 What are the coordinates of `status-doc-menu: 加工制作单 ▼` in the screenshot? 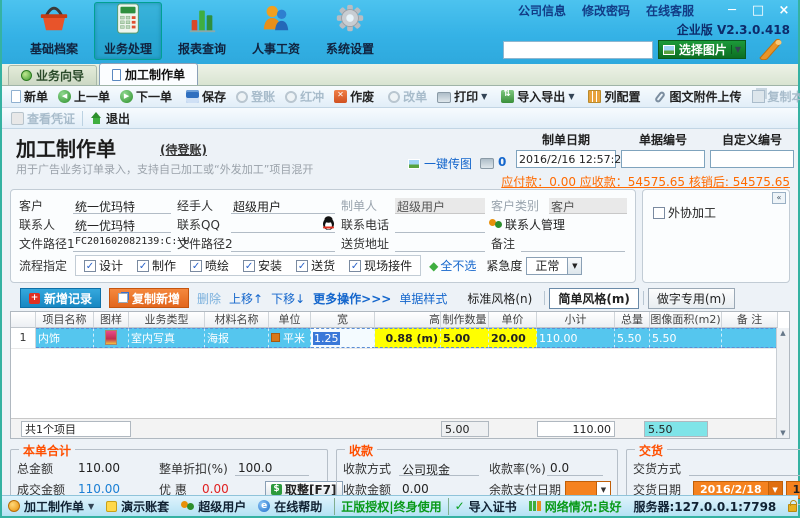 It's located at (51, 506).